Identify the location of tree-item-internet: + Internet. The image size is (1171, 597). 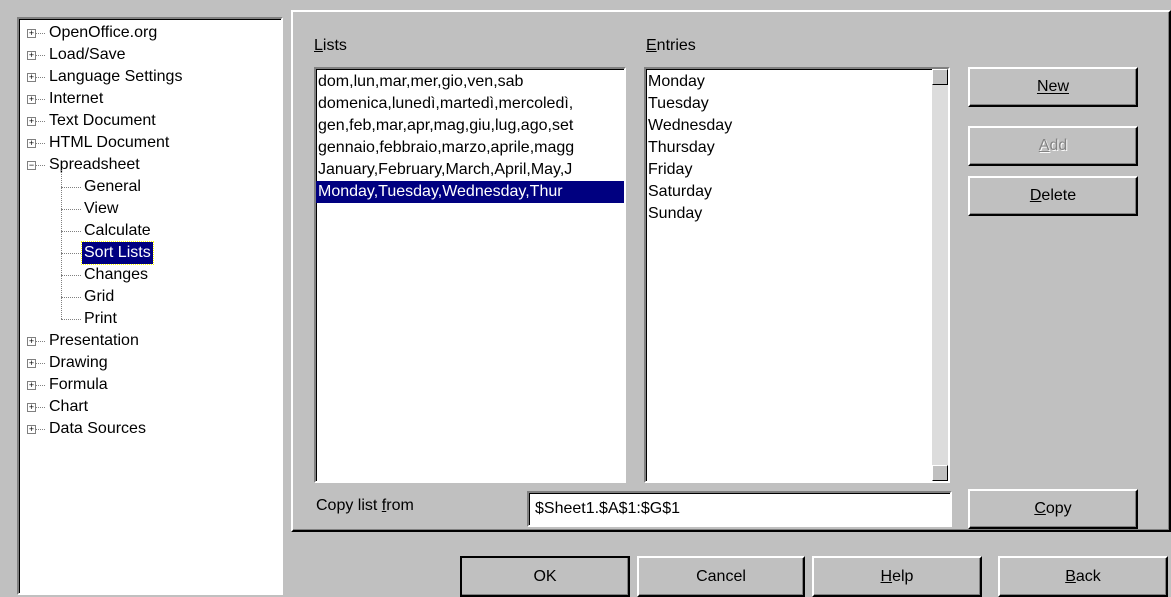
(149, 99).